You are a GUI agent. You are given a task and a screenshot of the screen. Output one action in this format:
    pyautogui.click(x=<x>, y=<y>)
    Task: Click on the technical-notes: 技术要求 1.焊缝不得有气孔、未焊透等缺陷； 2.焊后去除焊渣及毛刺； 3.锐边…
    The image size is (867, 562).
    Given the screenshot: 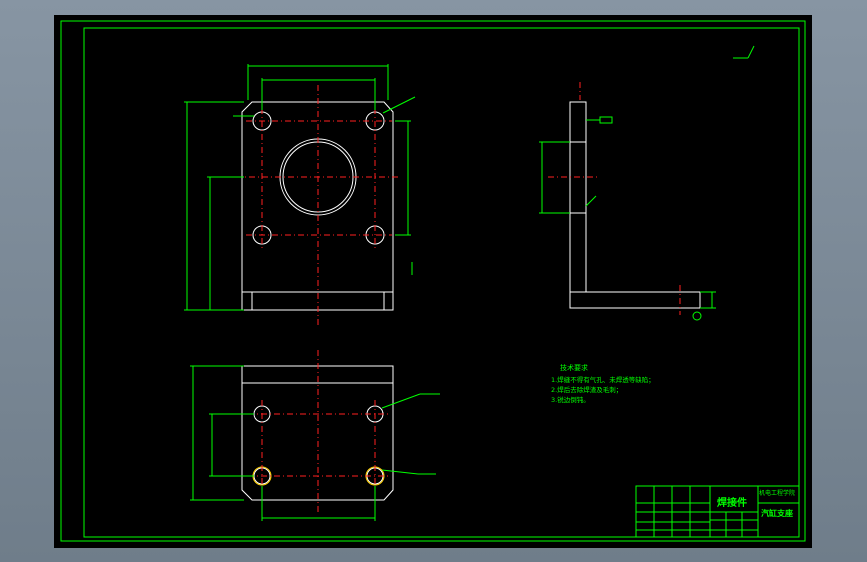 What is the action you would take?
    pyautogui.click(x=603, y=383)
    